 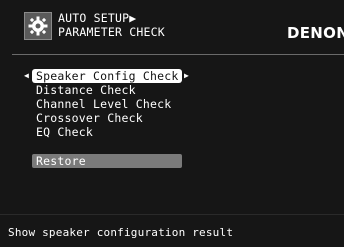 What do you see at coordinates (64, 132) in the screenshot?
I see `menu-item-eq-check: EQ Check` at bounding box center [64, 132].